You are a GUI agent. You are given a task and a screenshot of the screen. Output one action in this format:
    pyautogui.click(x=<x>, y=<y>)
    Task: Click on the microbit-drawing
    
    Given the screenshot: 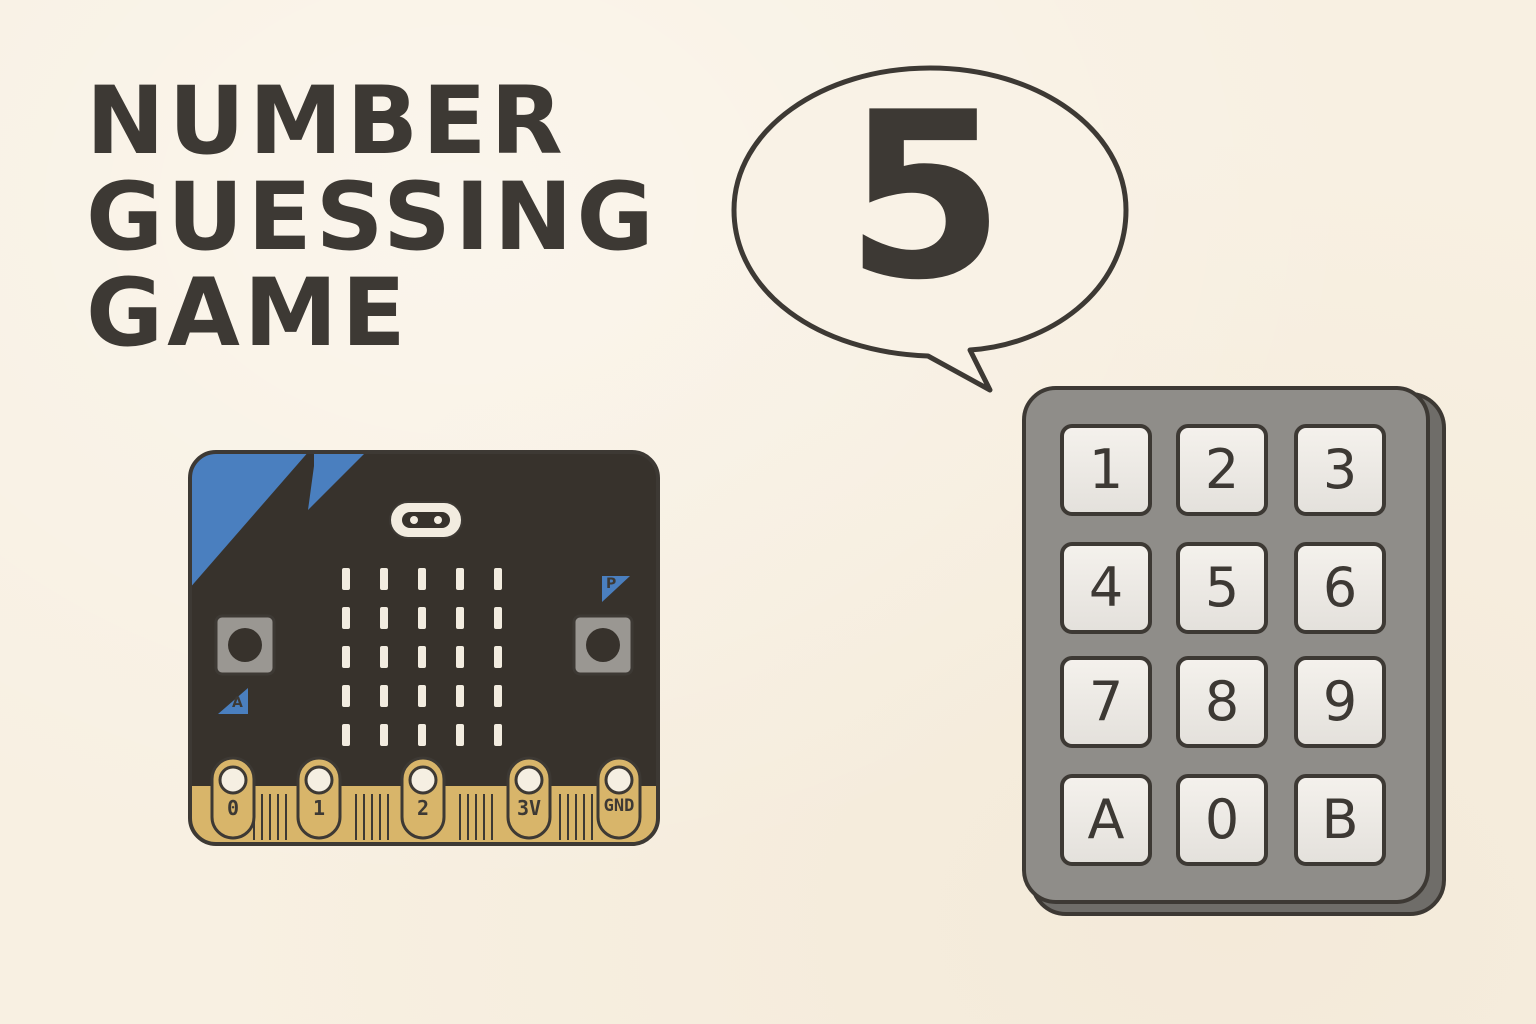 What is the action you would take?
    pyautogui.click(x=424, y=648)
    